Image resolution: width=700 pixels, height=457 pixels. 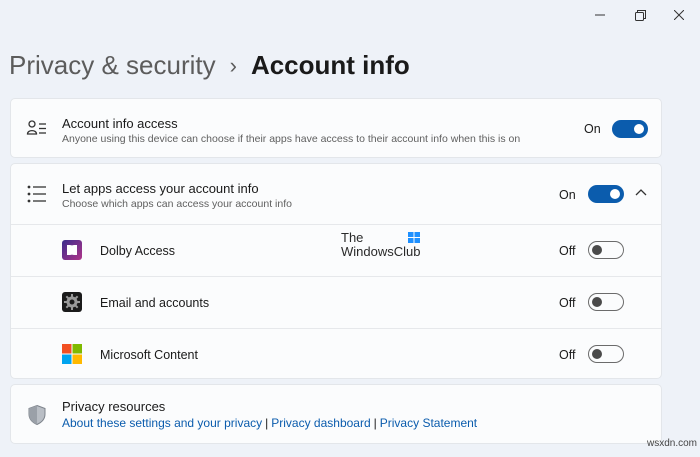 I want to click on close-icon, so click(x=679, y=15).